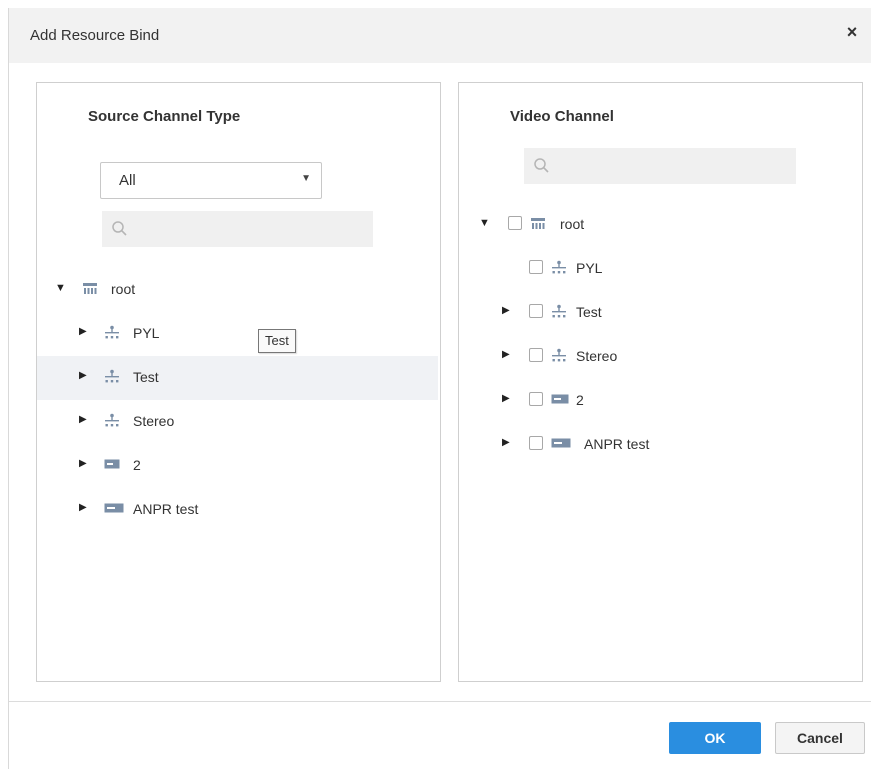  What do you see at coordinates (659, 269) in the screenshot?
I see `tree-node-pyl: PYL` at bounding box center [659, 269].